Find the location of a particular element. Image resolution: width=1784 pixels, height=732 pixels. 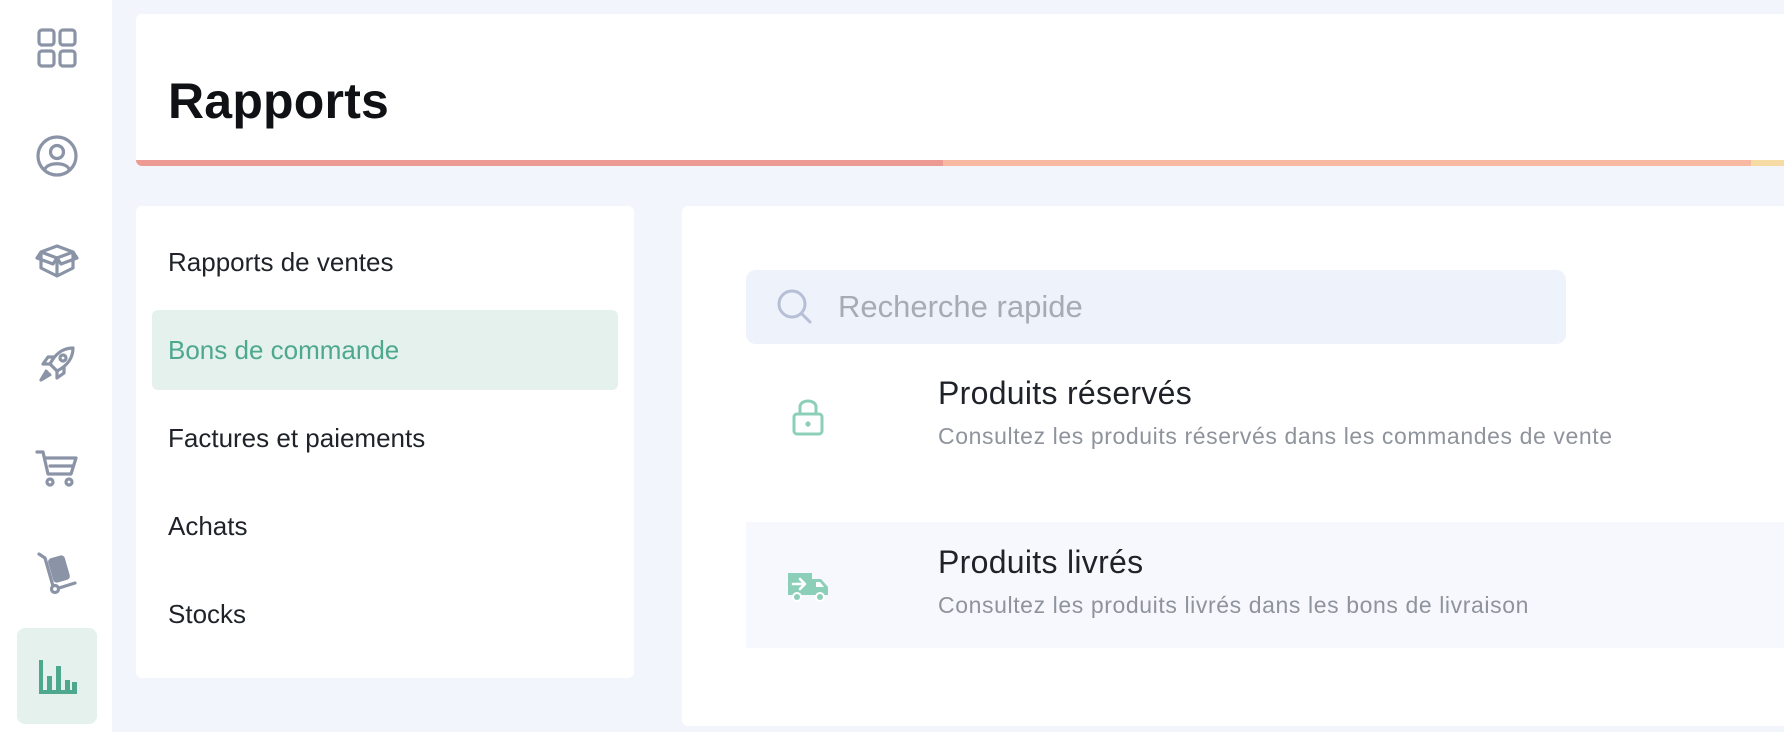

rail-item-sales is located at coordinates (57, 468).